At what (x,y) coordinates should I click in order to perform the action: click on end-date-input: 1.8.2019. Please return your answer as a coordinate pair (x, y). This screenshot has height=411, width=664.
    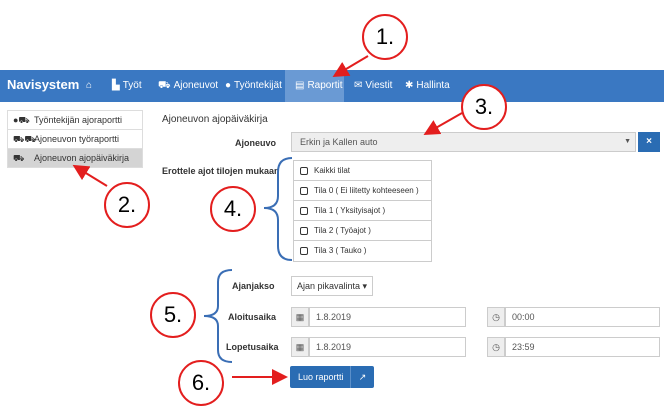
    Looking at the image, I should click on (387, 347).